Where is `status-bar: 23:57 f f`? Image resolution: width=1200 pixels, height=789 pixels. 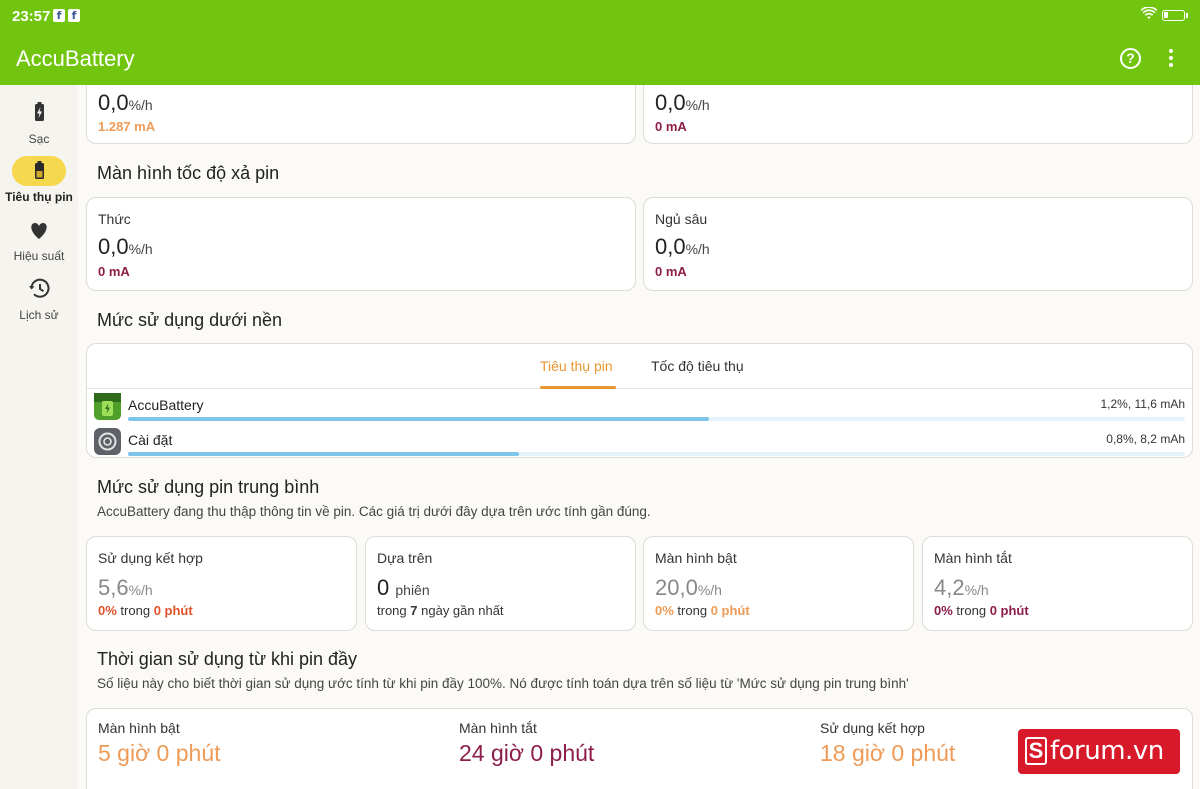
status-bar: 23:57 f f is located at coordinates (600, 16).